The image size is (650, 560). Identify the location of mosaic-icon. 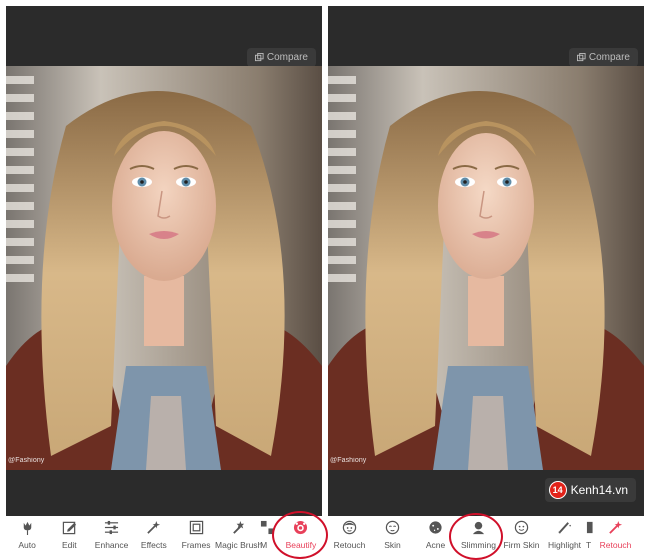
(268, 527).